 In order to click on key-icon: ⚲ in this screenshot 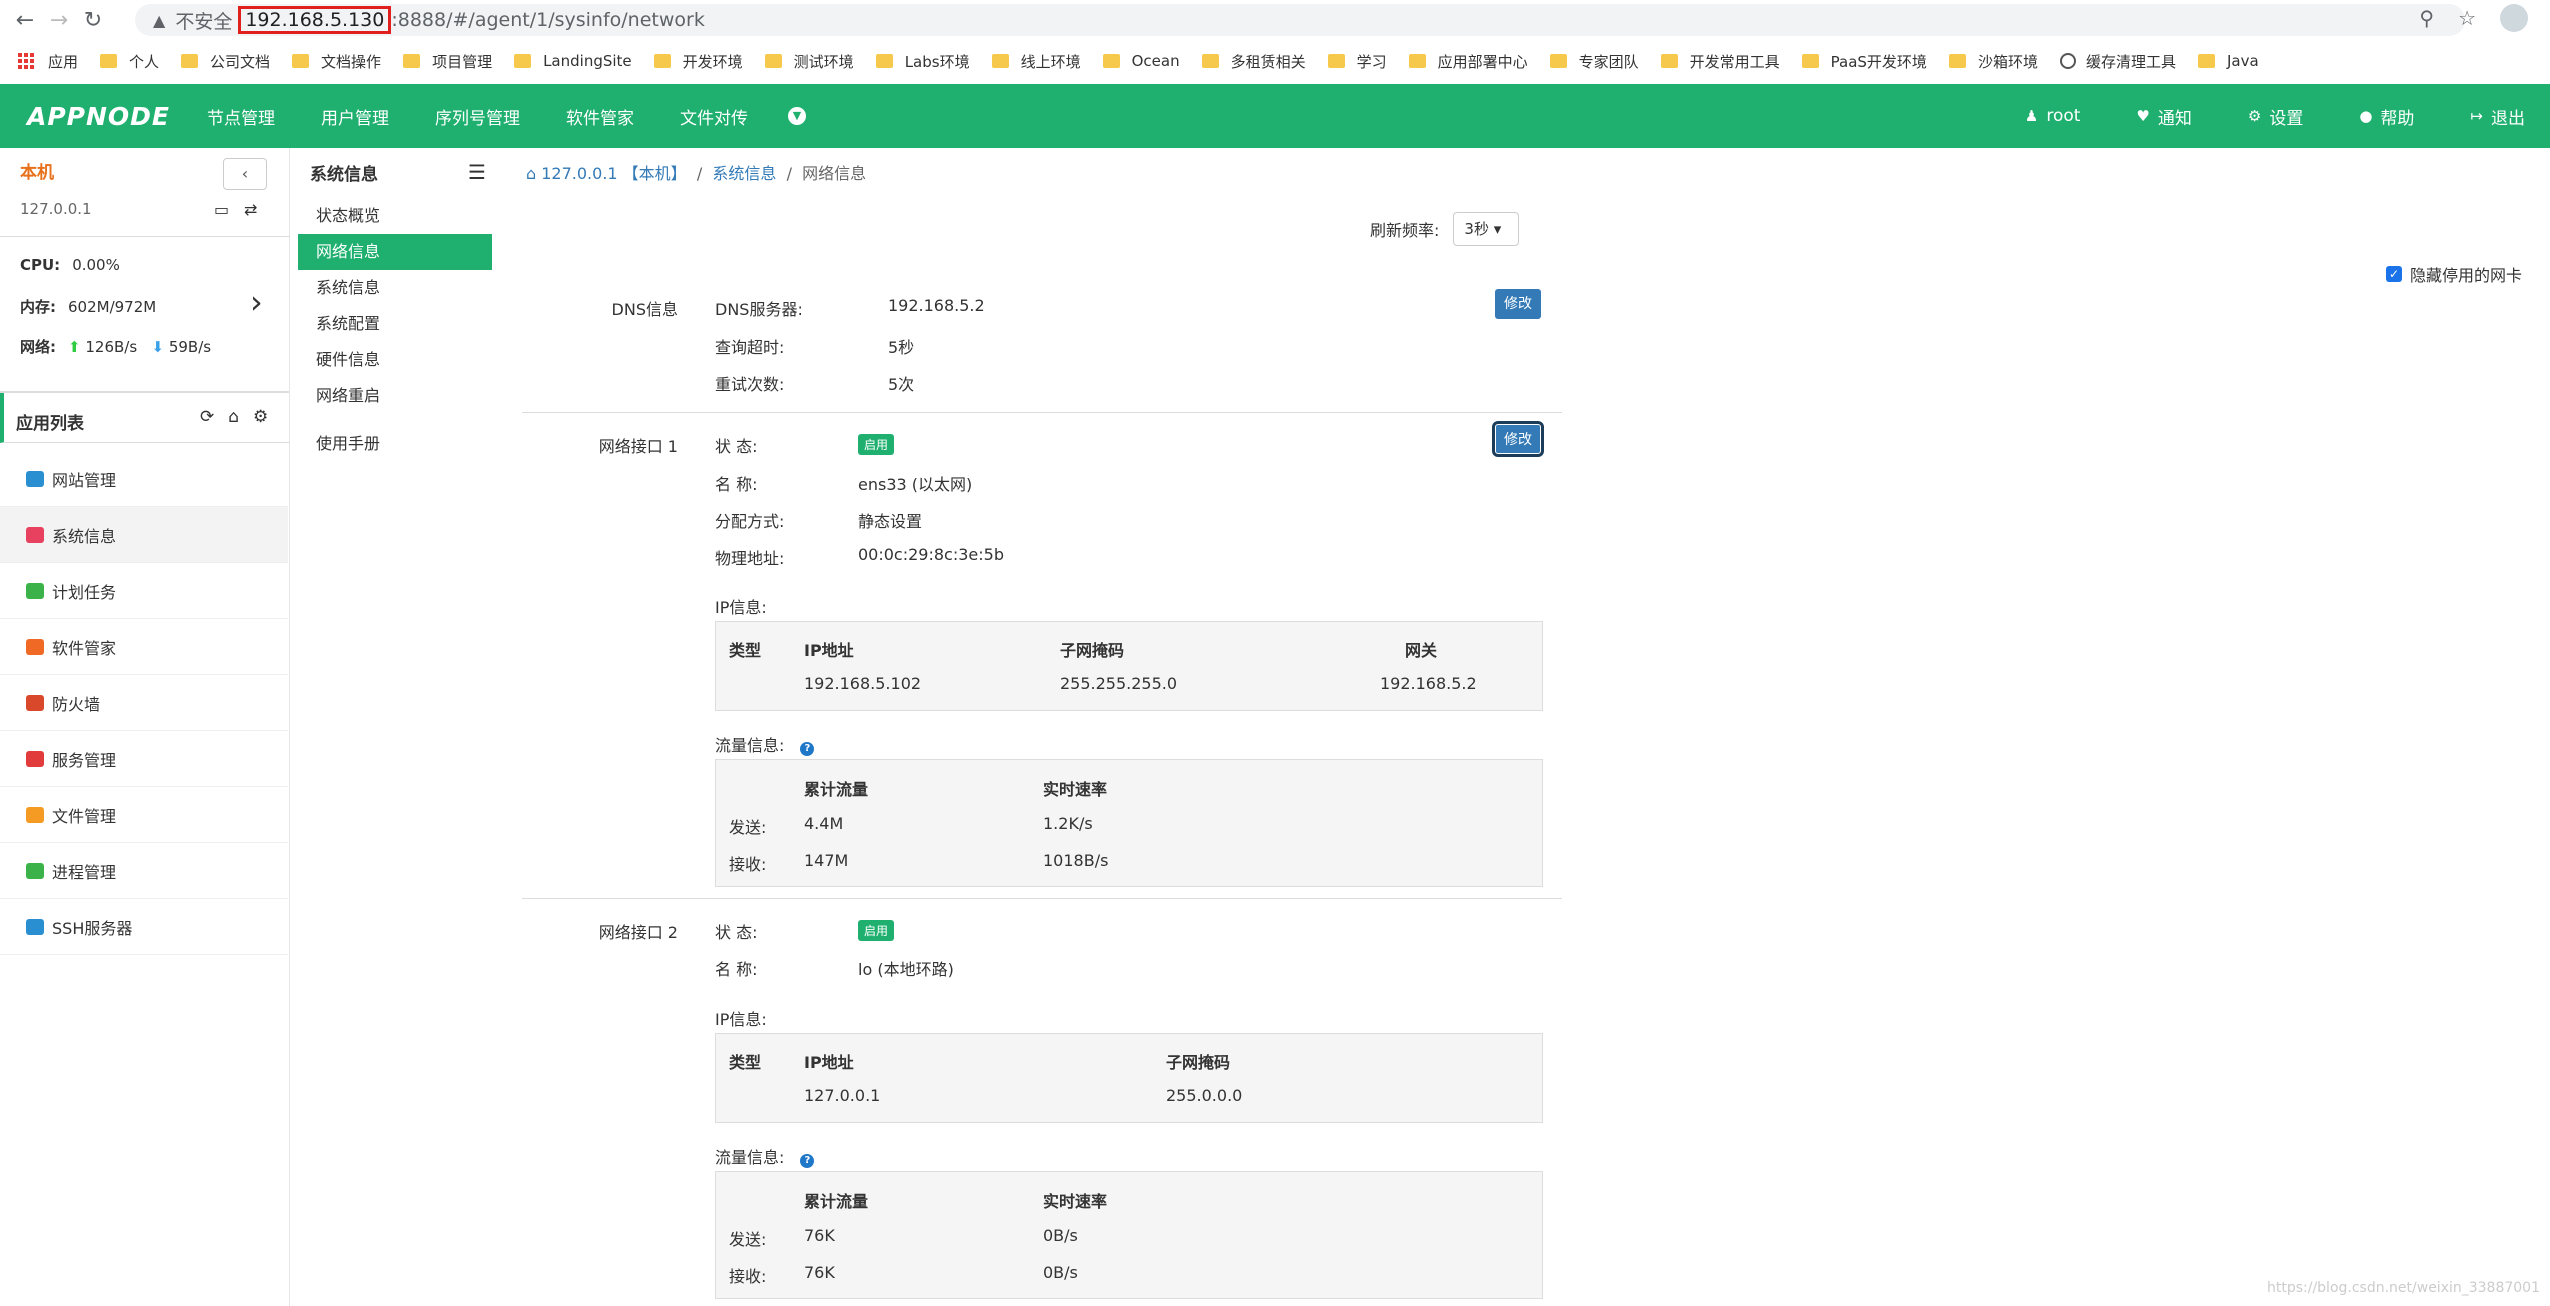, I will do `click(2426, 18)`.